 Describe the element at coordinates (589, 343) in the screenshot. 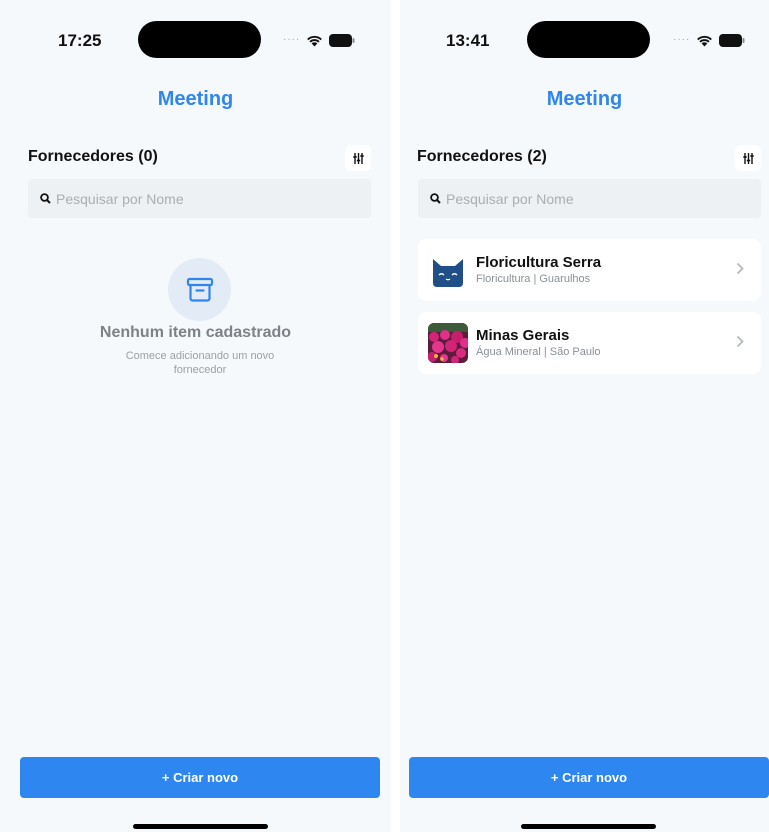

I see `list-item: Minas Gerais Água Mineral | São Paulo` at that location.